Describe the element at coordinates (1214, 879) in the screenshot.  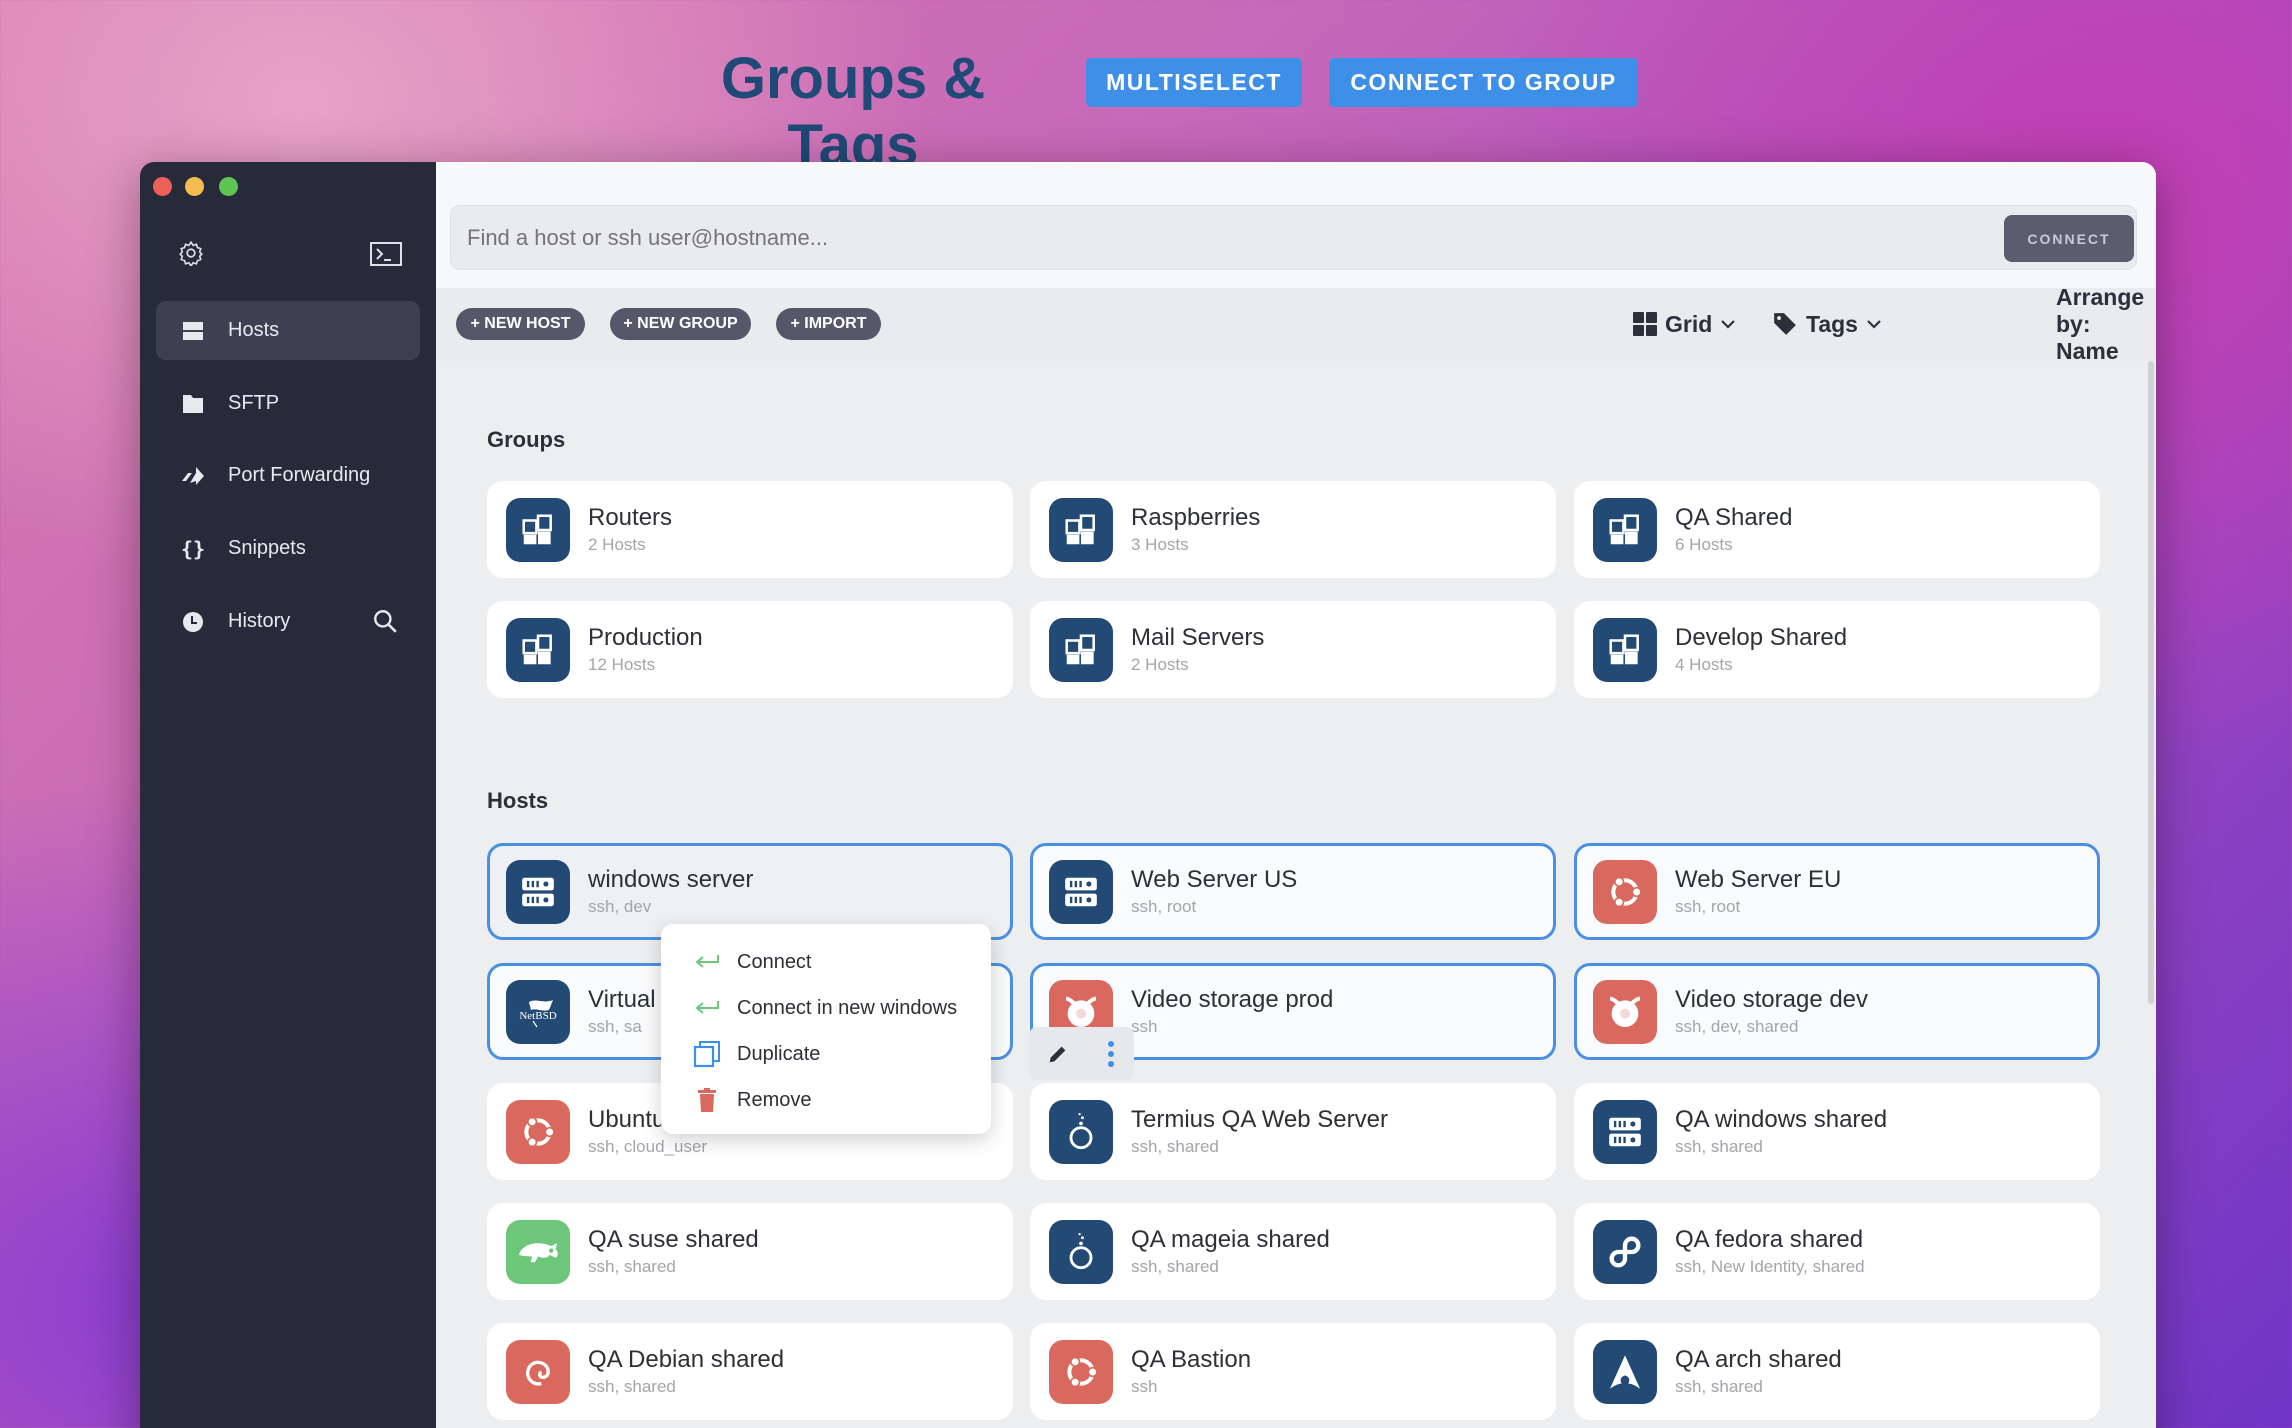
I see `host-name: Web Server US` at that location.